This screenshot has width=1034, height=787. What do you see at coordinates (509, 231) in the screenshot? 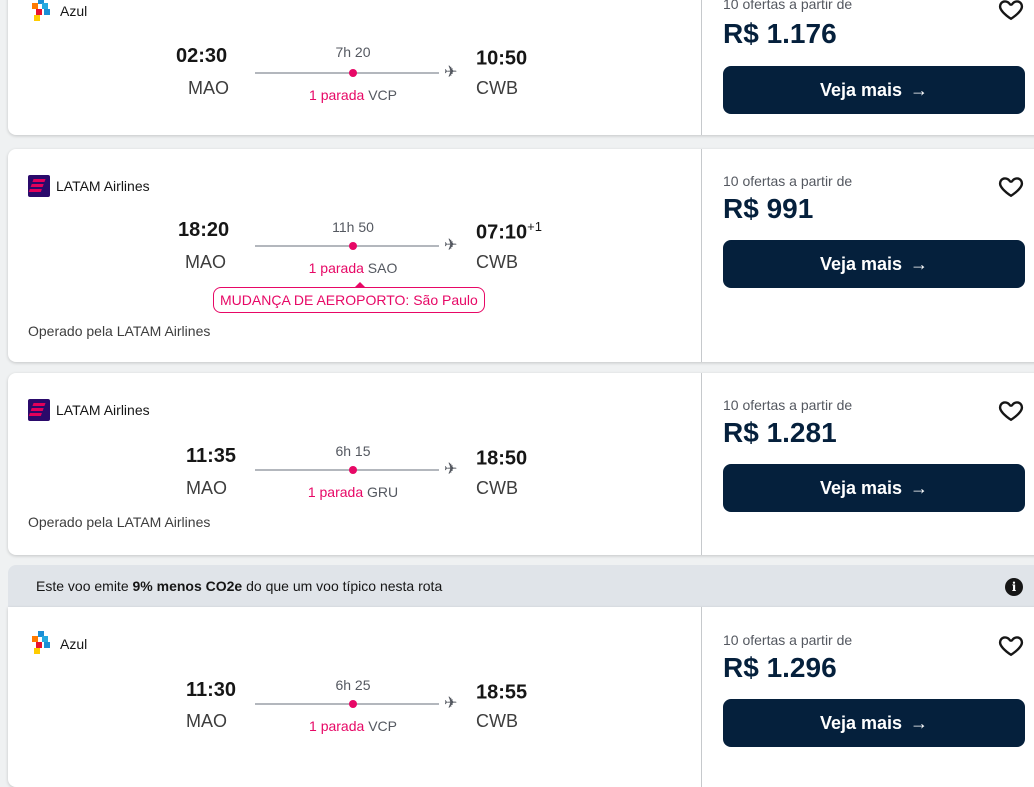
I see `arrival-time: 07:10+1` at bounding box center [509, 231].